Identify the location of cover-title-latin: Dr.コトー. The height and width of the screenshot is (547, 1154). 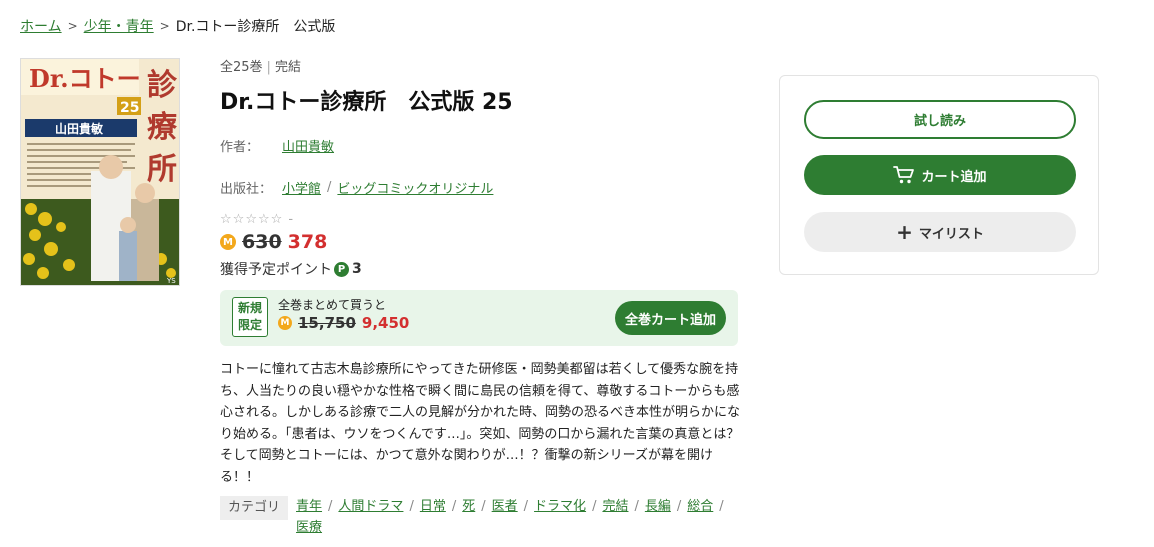
(85, 78).